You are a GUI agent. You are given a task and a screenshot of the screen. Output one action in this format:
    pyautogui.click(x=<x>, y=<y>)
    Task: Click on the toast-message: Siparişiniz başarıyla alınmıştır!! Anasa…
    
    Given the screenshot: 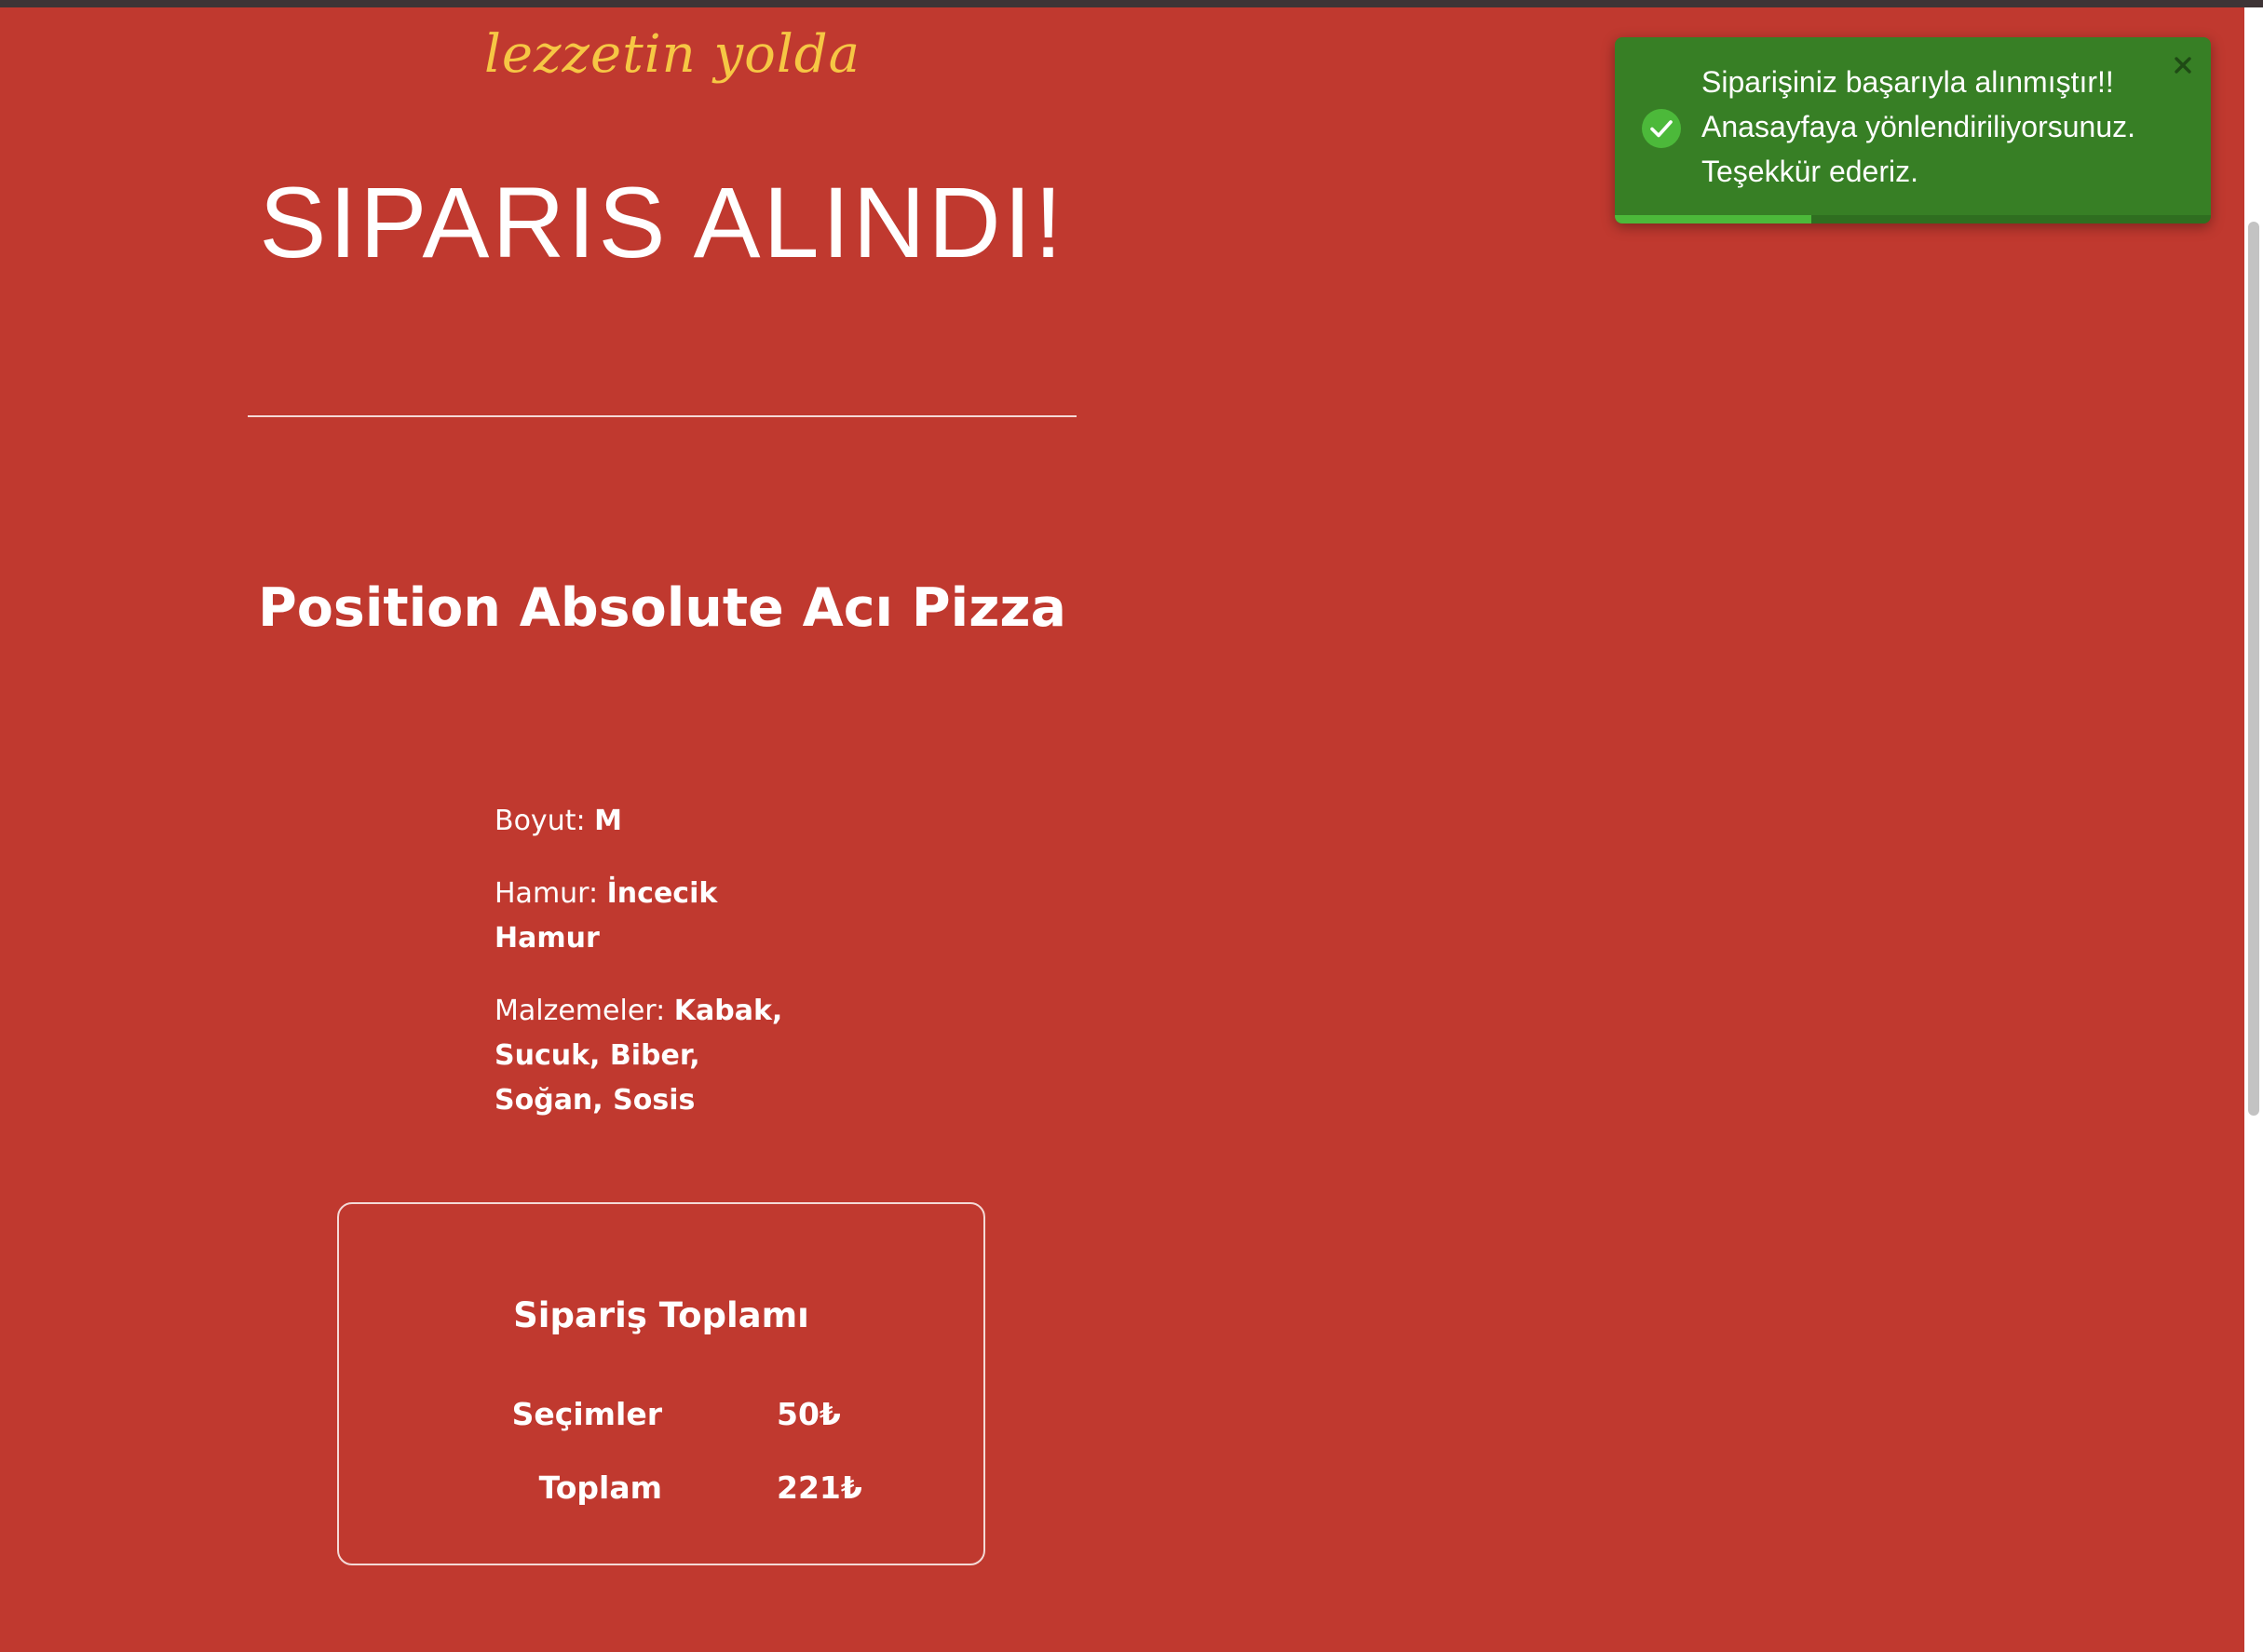 What is the action you would take?
    pyautogui.click(x=1934, y=127)
    